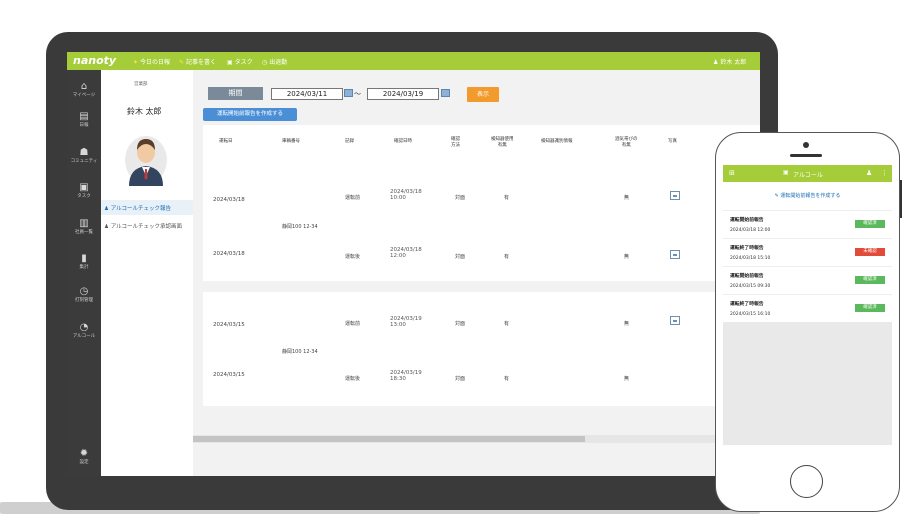  Describe the element at coordinates (502, 142) in the screenshot. I see `col-detector-used: 検知器使用 有無` at that location.